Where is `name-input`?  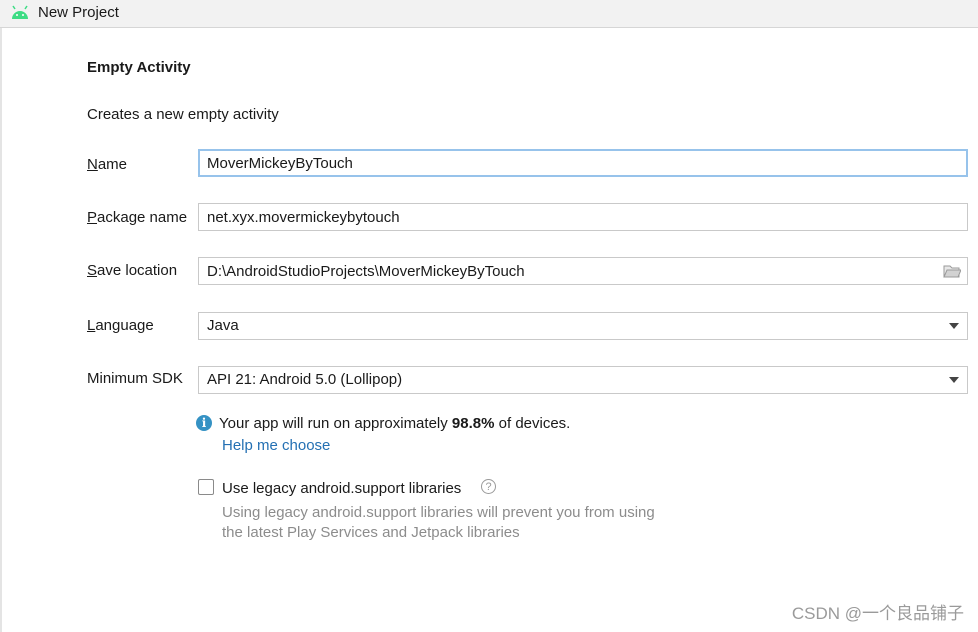
name-input is located at coordinates (582, 163).